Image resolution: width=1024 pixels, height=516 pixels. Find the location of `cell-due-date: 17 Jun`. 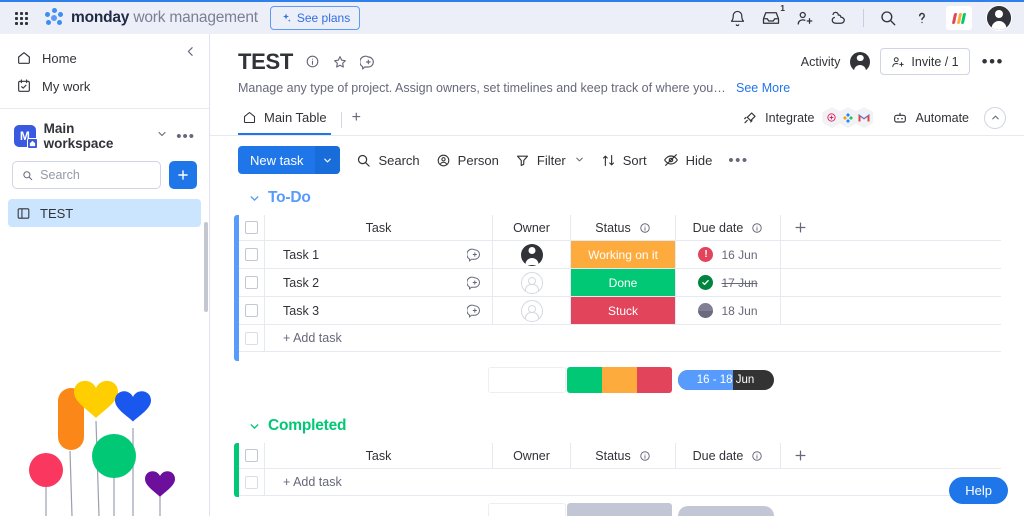

cell-due-date: 17 Jun is located at coordinates (728, 283).